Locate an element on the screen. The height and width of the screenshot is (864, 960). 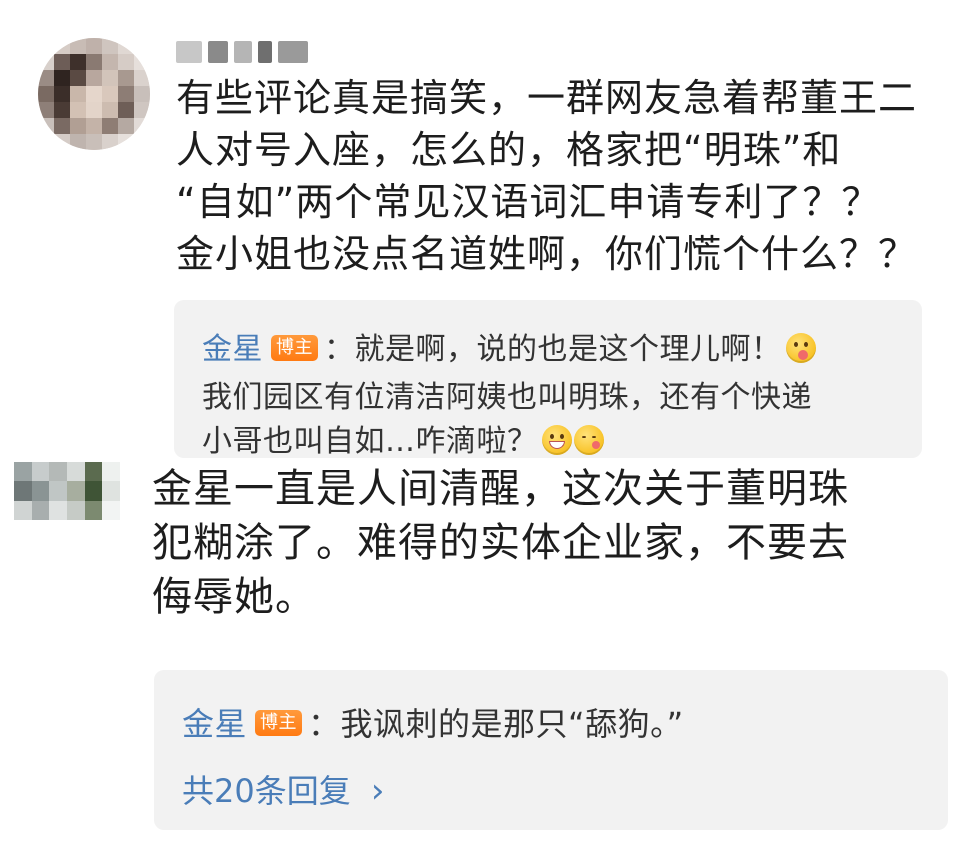
reply-line: 金星 博主 ：我讽刺的是那只“舔狗。” is located at coordinates (433, 724).